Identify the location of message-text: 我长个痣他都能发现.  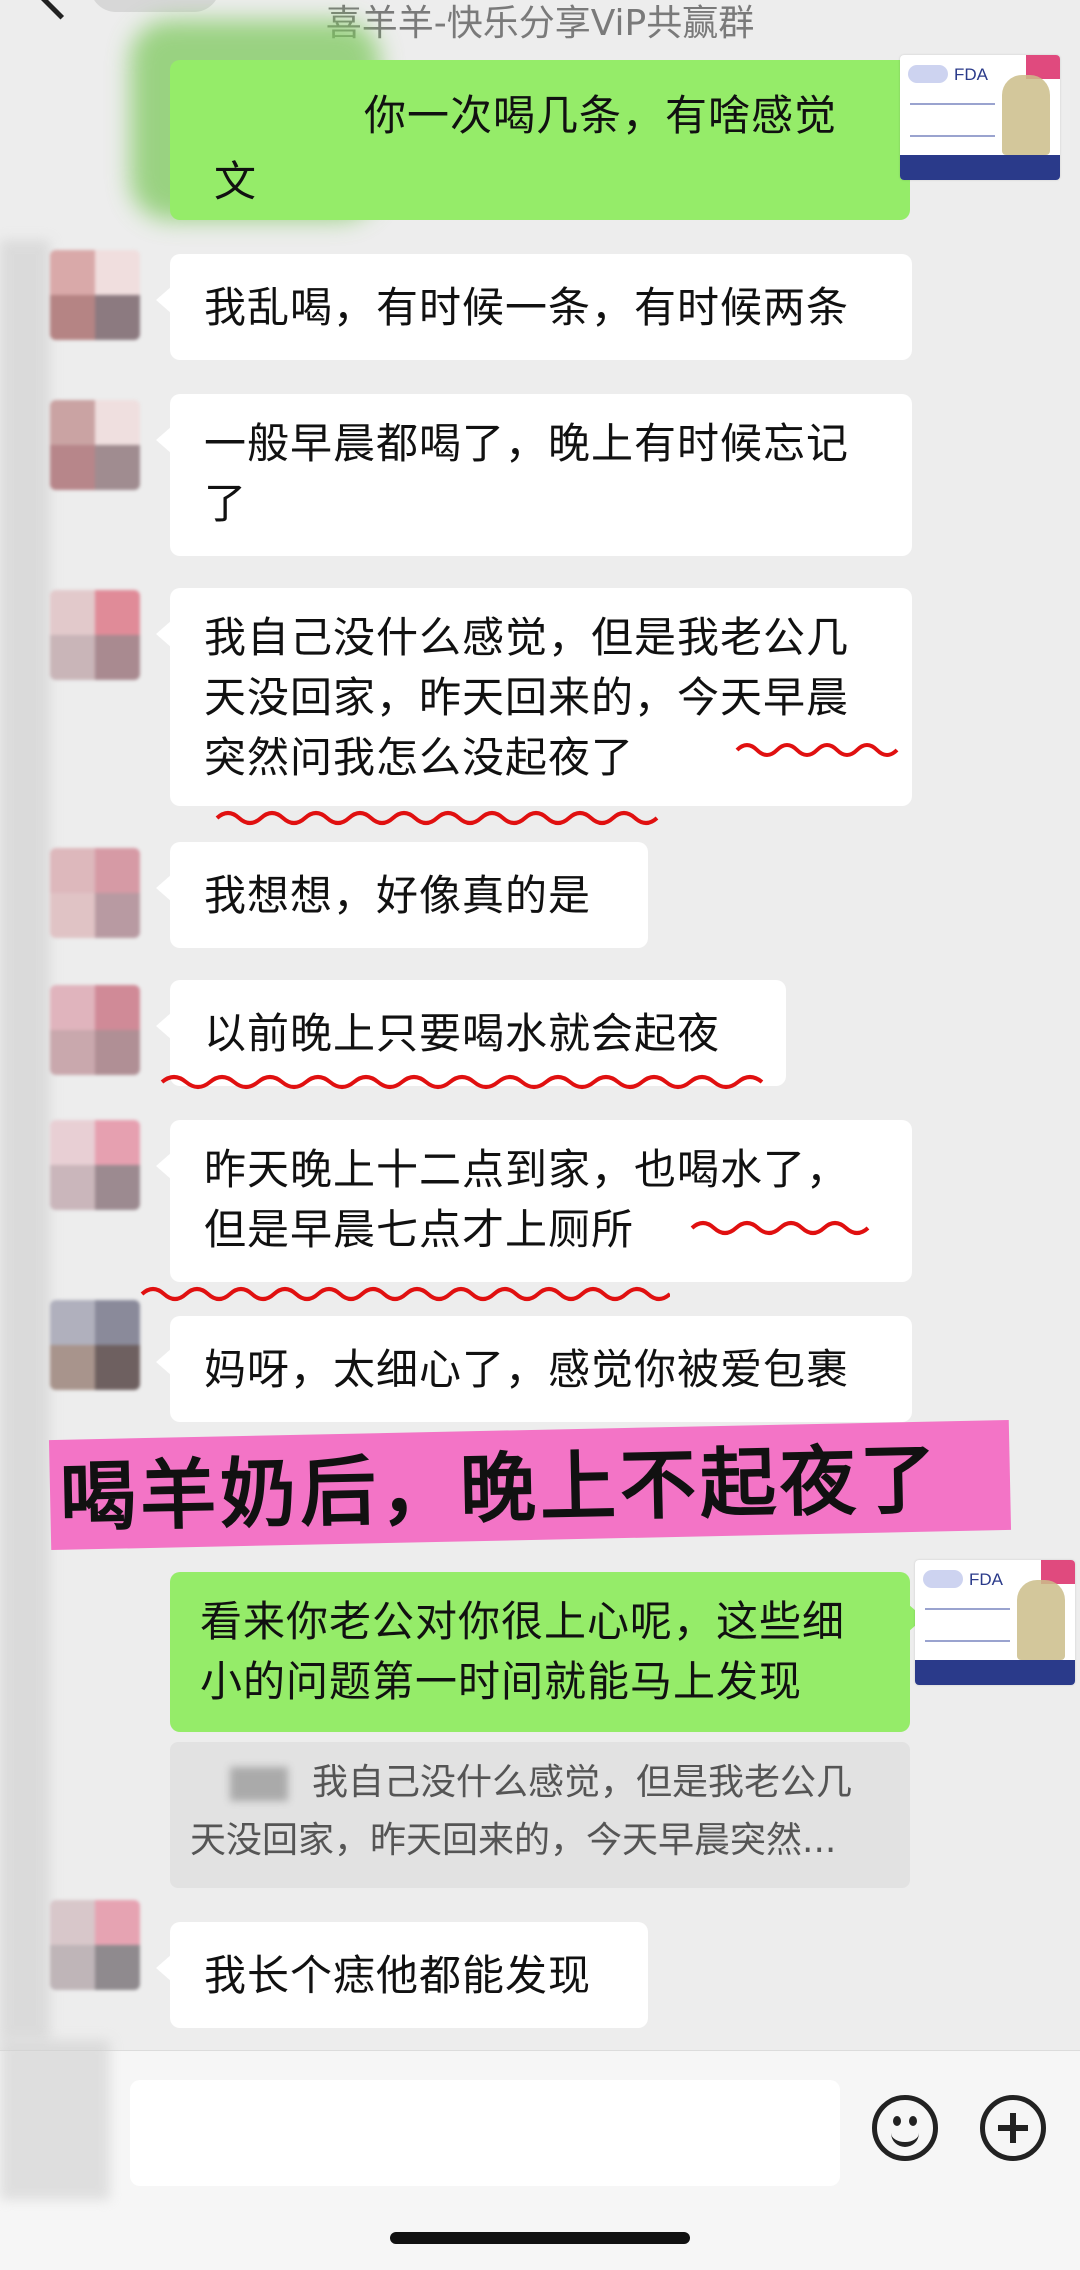
(398, 1975).